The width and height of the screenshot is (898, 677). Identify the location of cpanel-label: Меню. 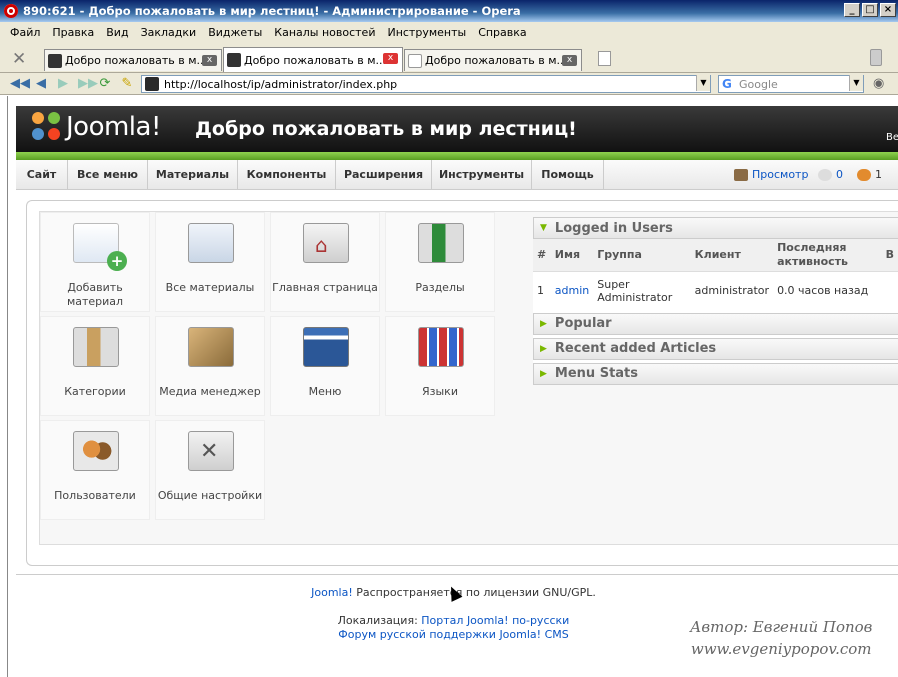
(325, 391).